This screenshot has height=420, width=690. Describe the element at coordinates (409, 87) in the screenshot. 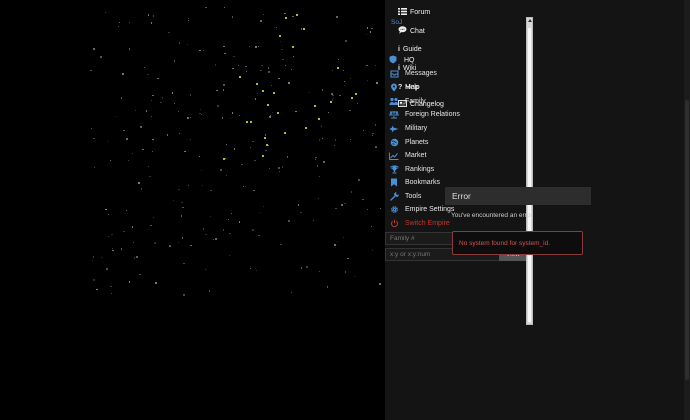

I see `menu-item-help: ? Help` at that location.